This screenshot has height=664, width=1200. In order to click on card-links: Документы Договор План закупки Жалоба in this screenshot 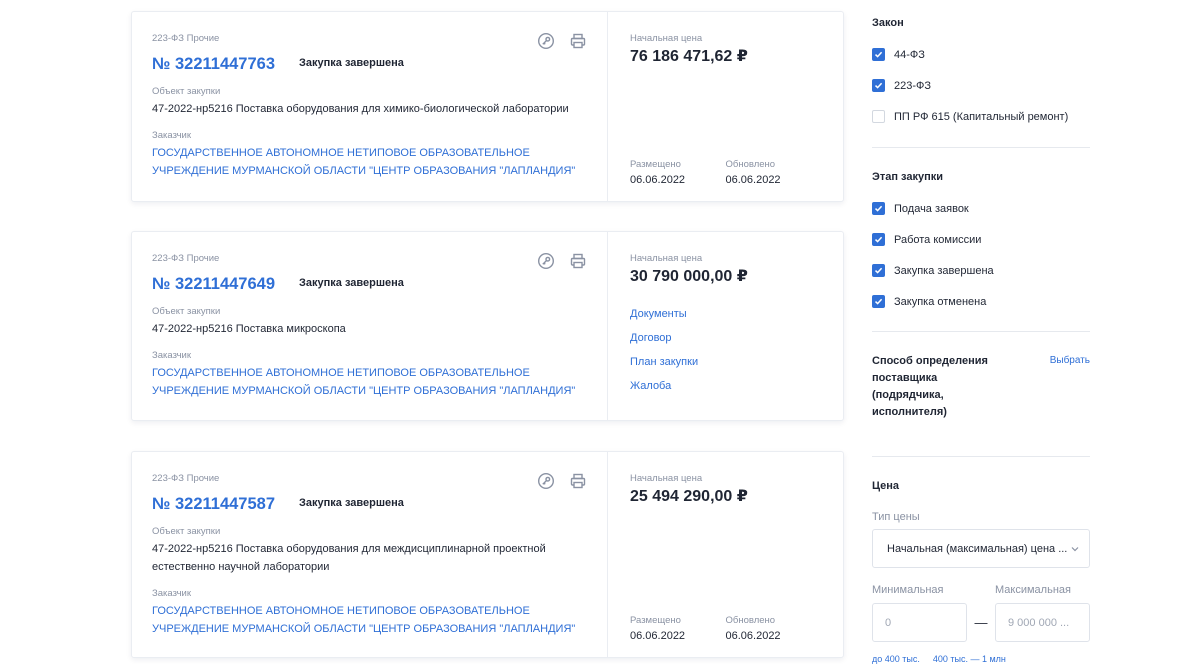, I will do `click(725, 355)`.